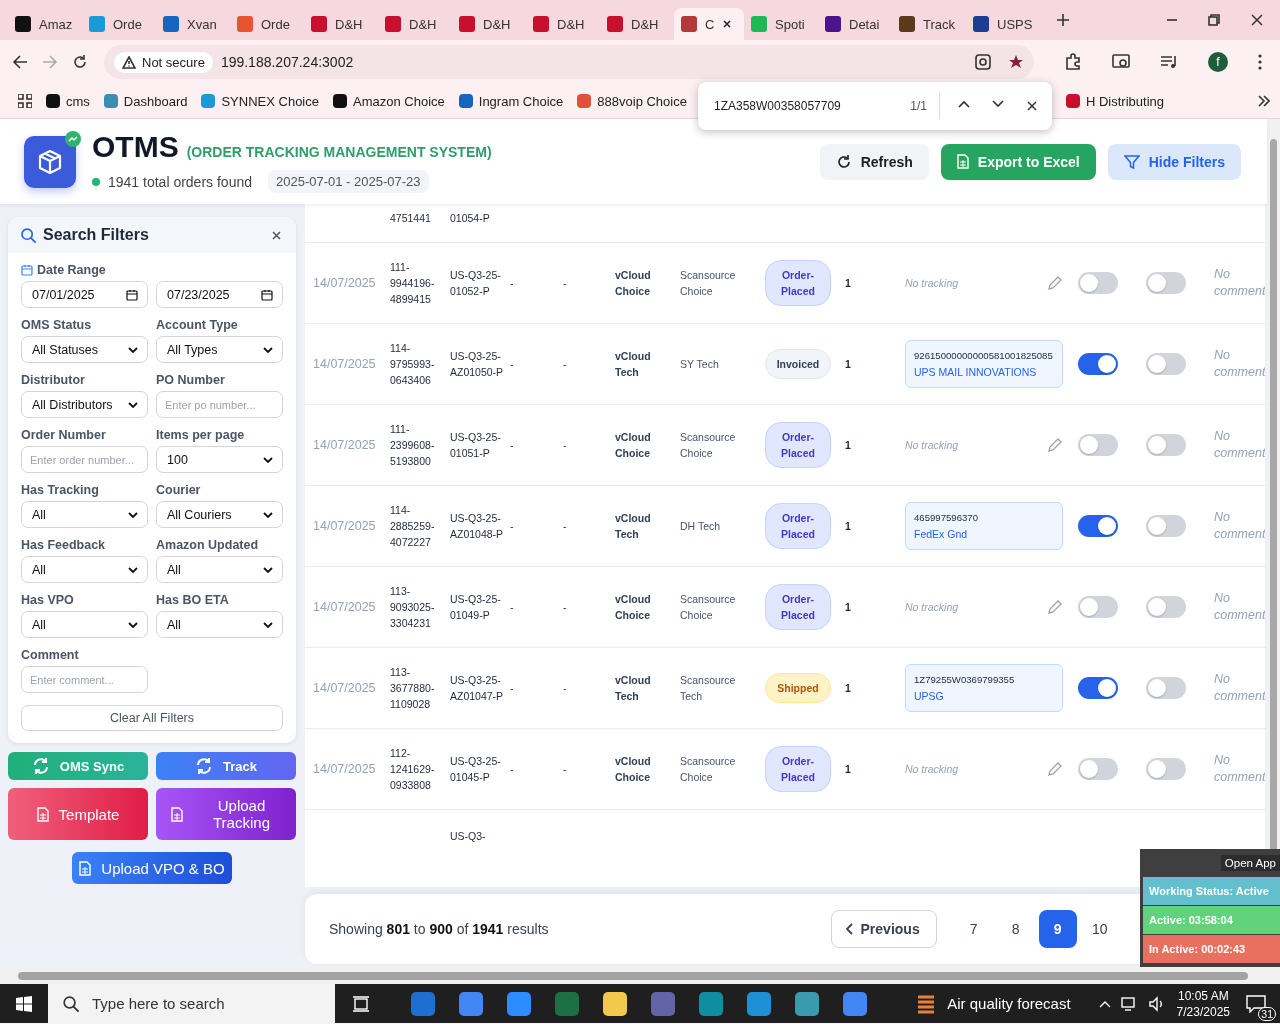 The width and height of the screenshot is (1280, 1024). Describe the element at coordinates (20, 62) in the screenshot. I see `back-icon` at that location.